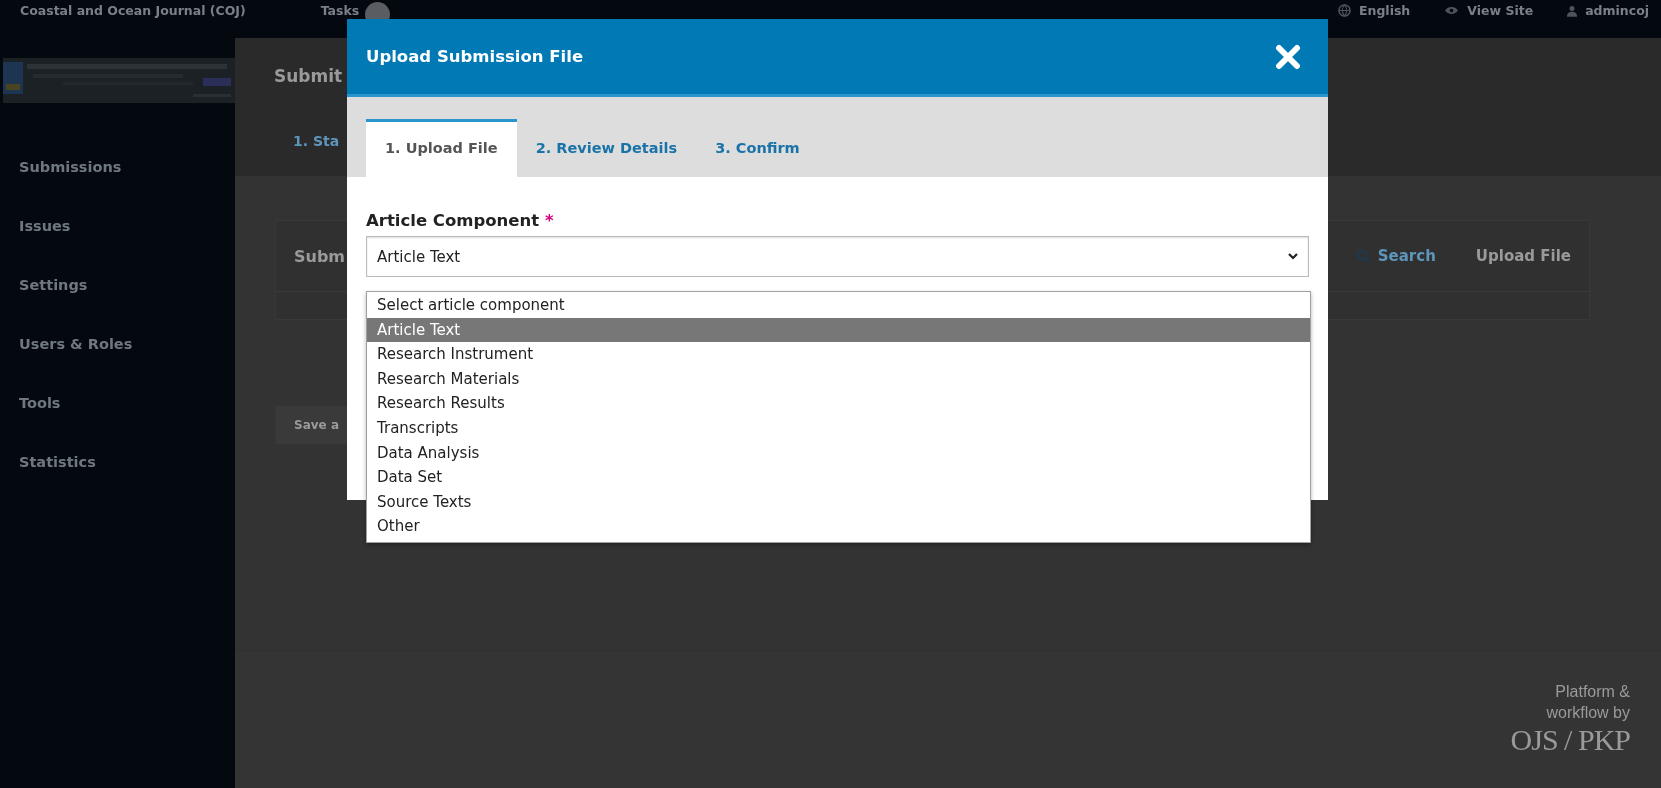 This screenshot has height=788, width=1661. I want to click on dropdown-option: Article Text, so click(838, 330).